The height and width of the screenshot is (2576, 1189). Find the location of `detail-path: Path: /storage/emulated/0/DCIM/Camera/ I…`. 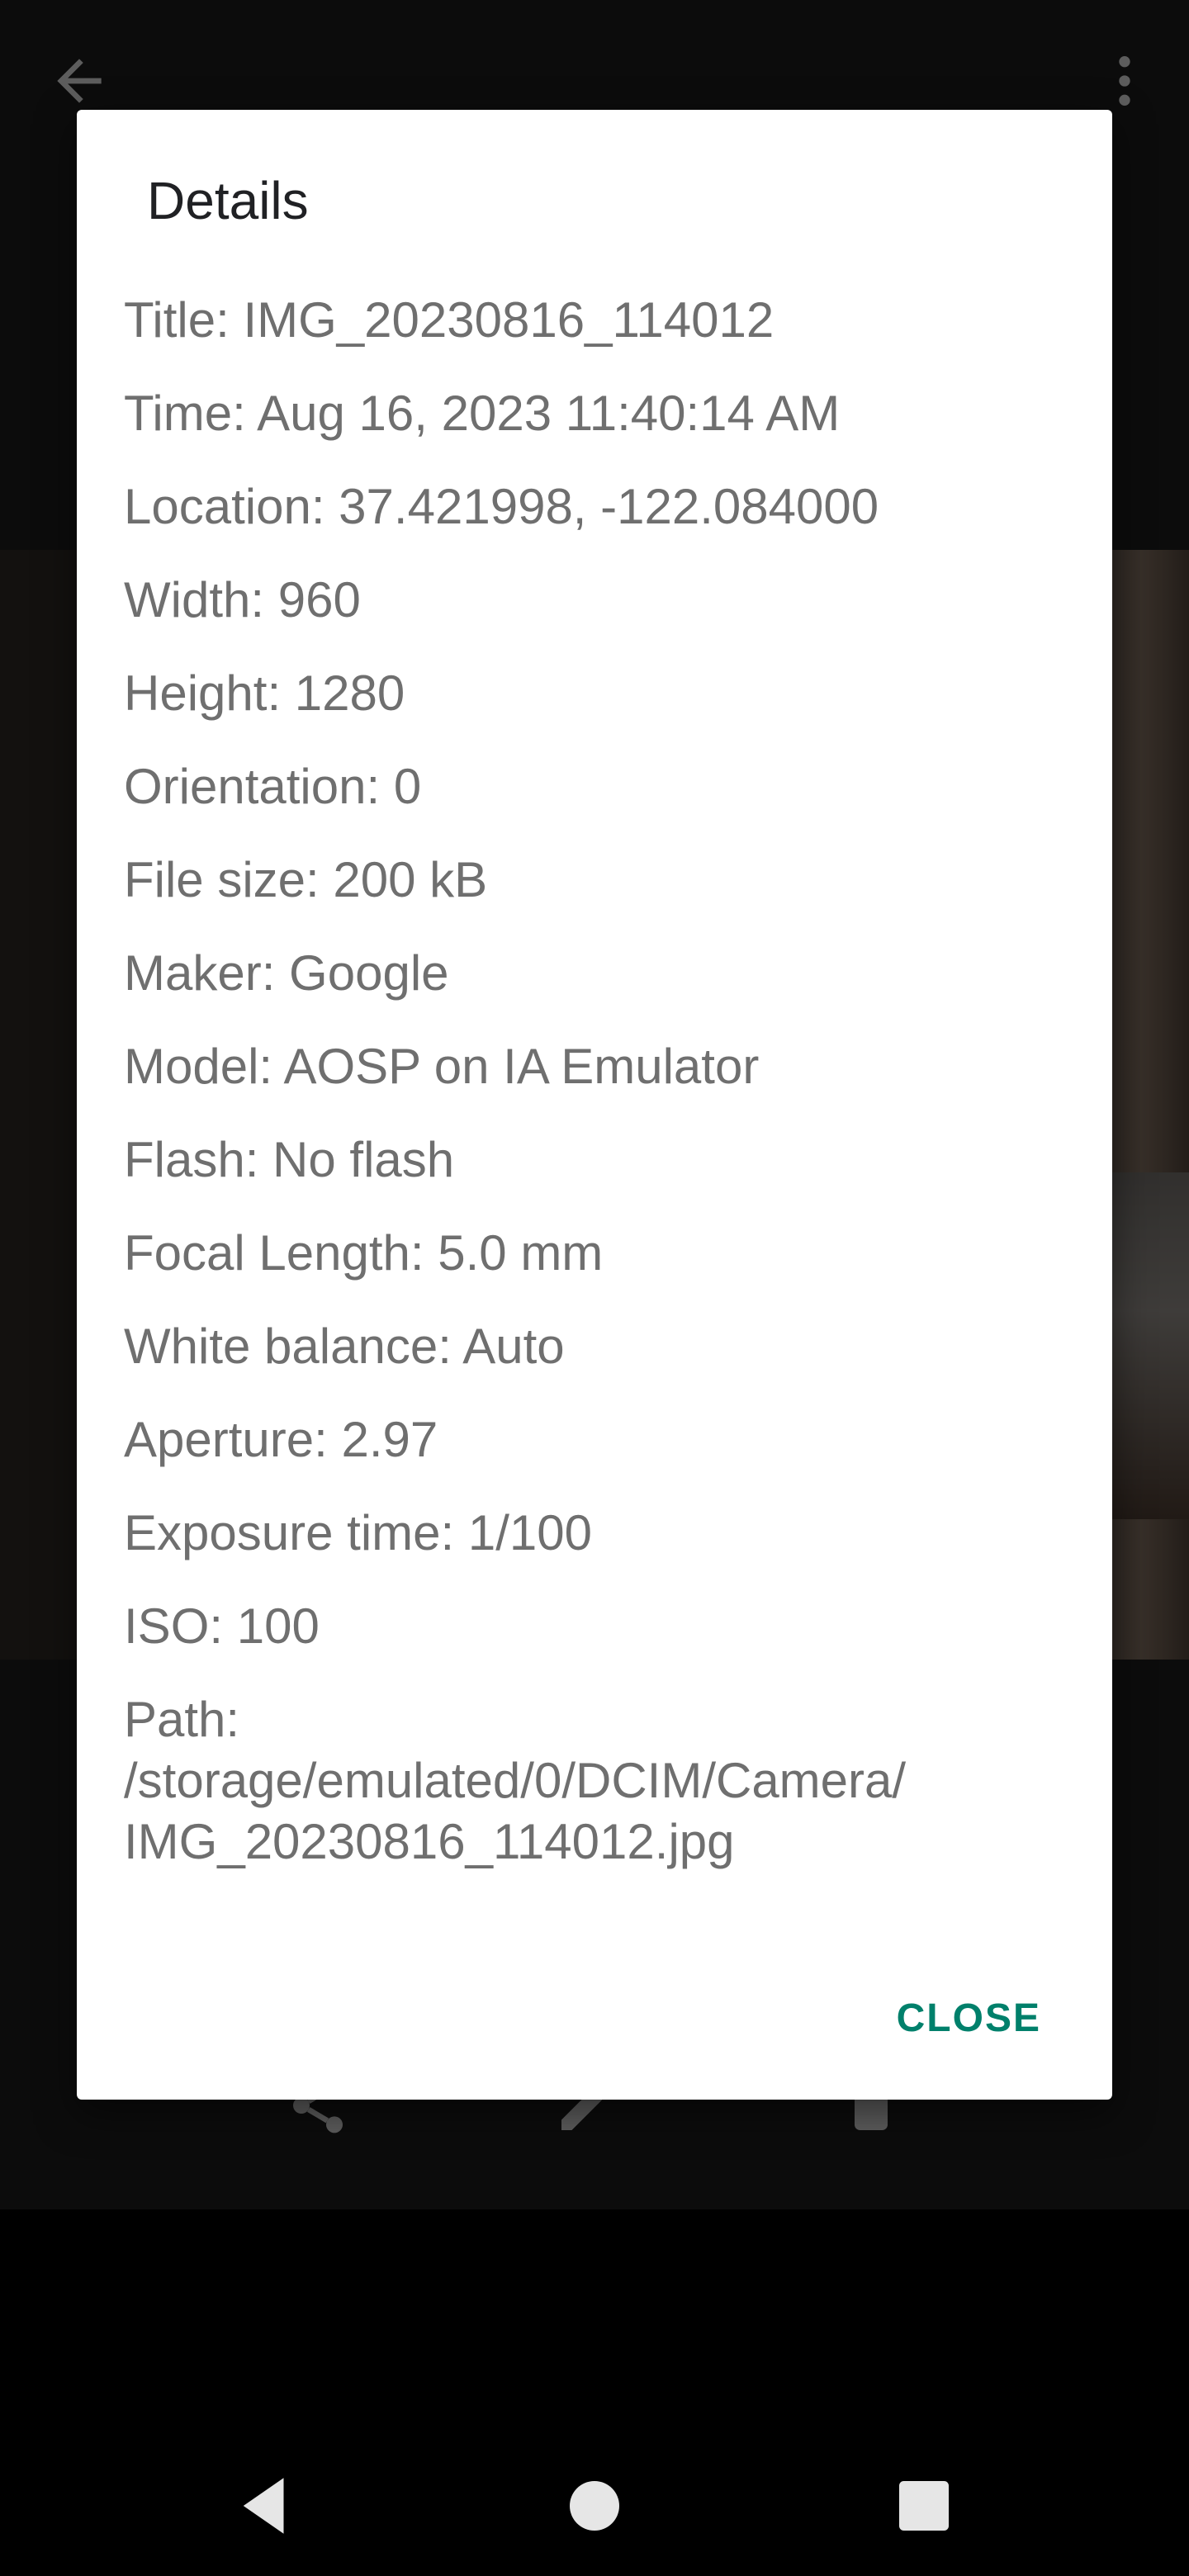

detail-path: Path: /storage/emulated/0/DCIM/Camera/ I… is located at coordinates (598, 1781).